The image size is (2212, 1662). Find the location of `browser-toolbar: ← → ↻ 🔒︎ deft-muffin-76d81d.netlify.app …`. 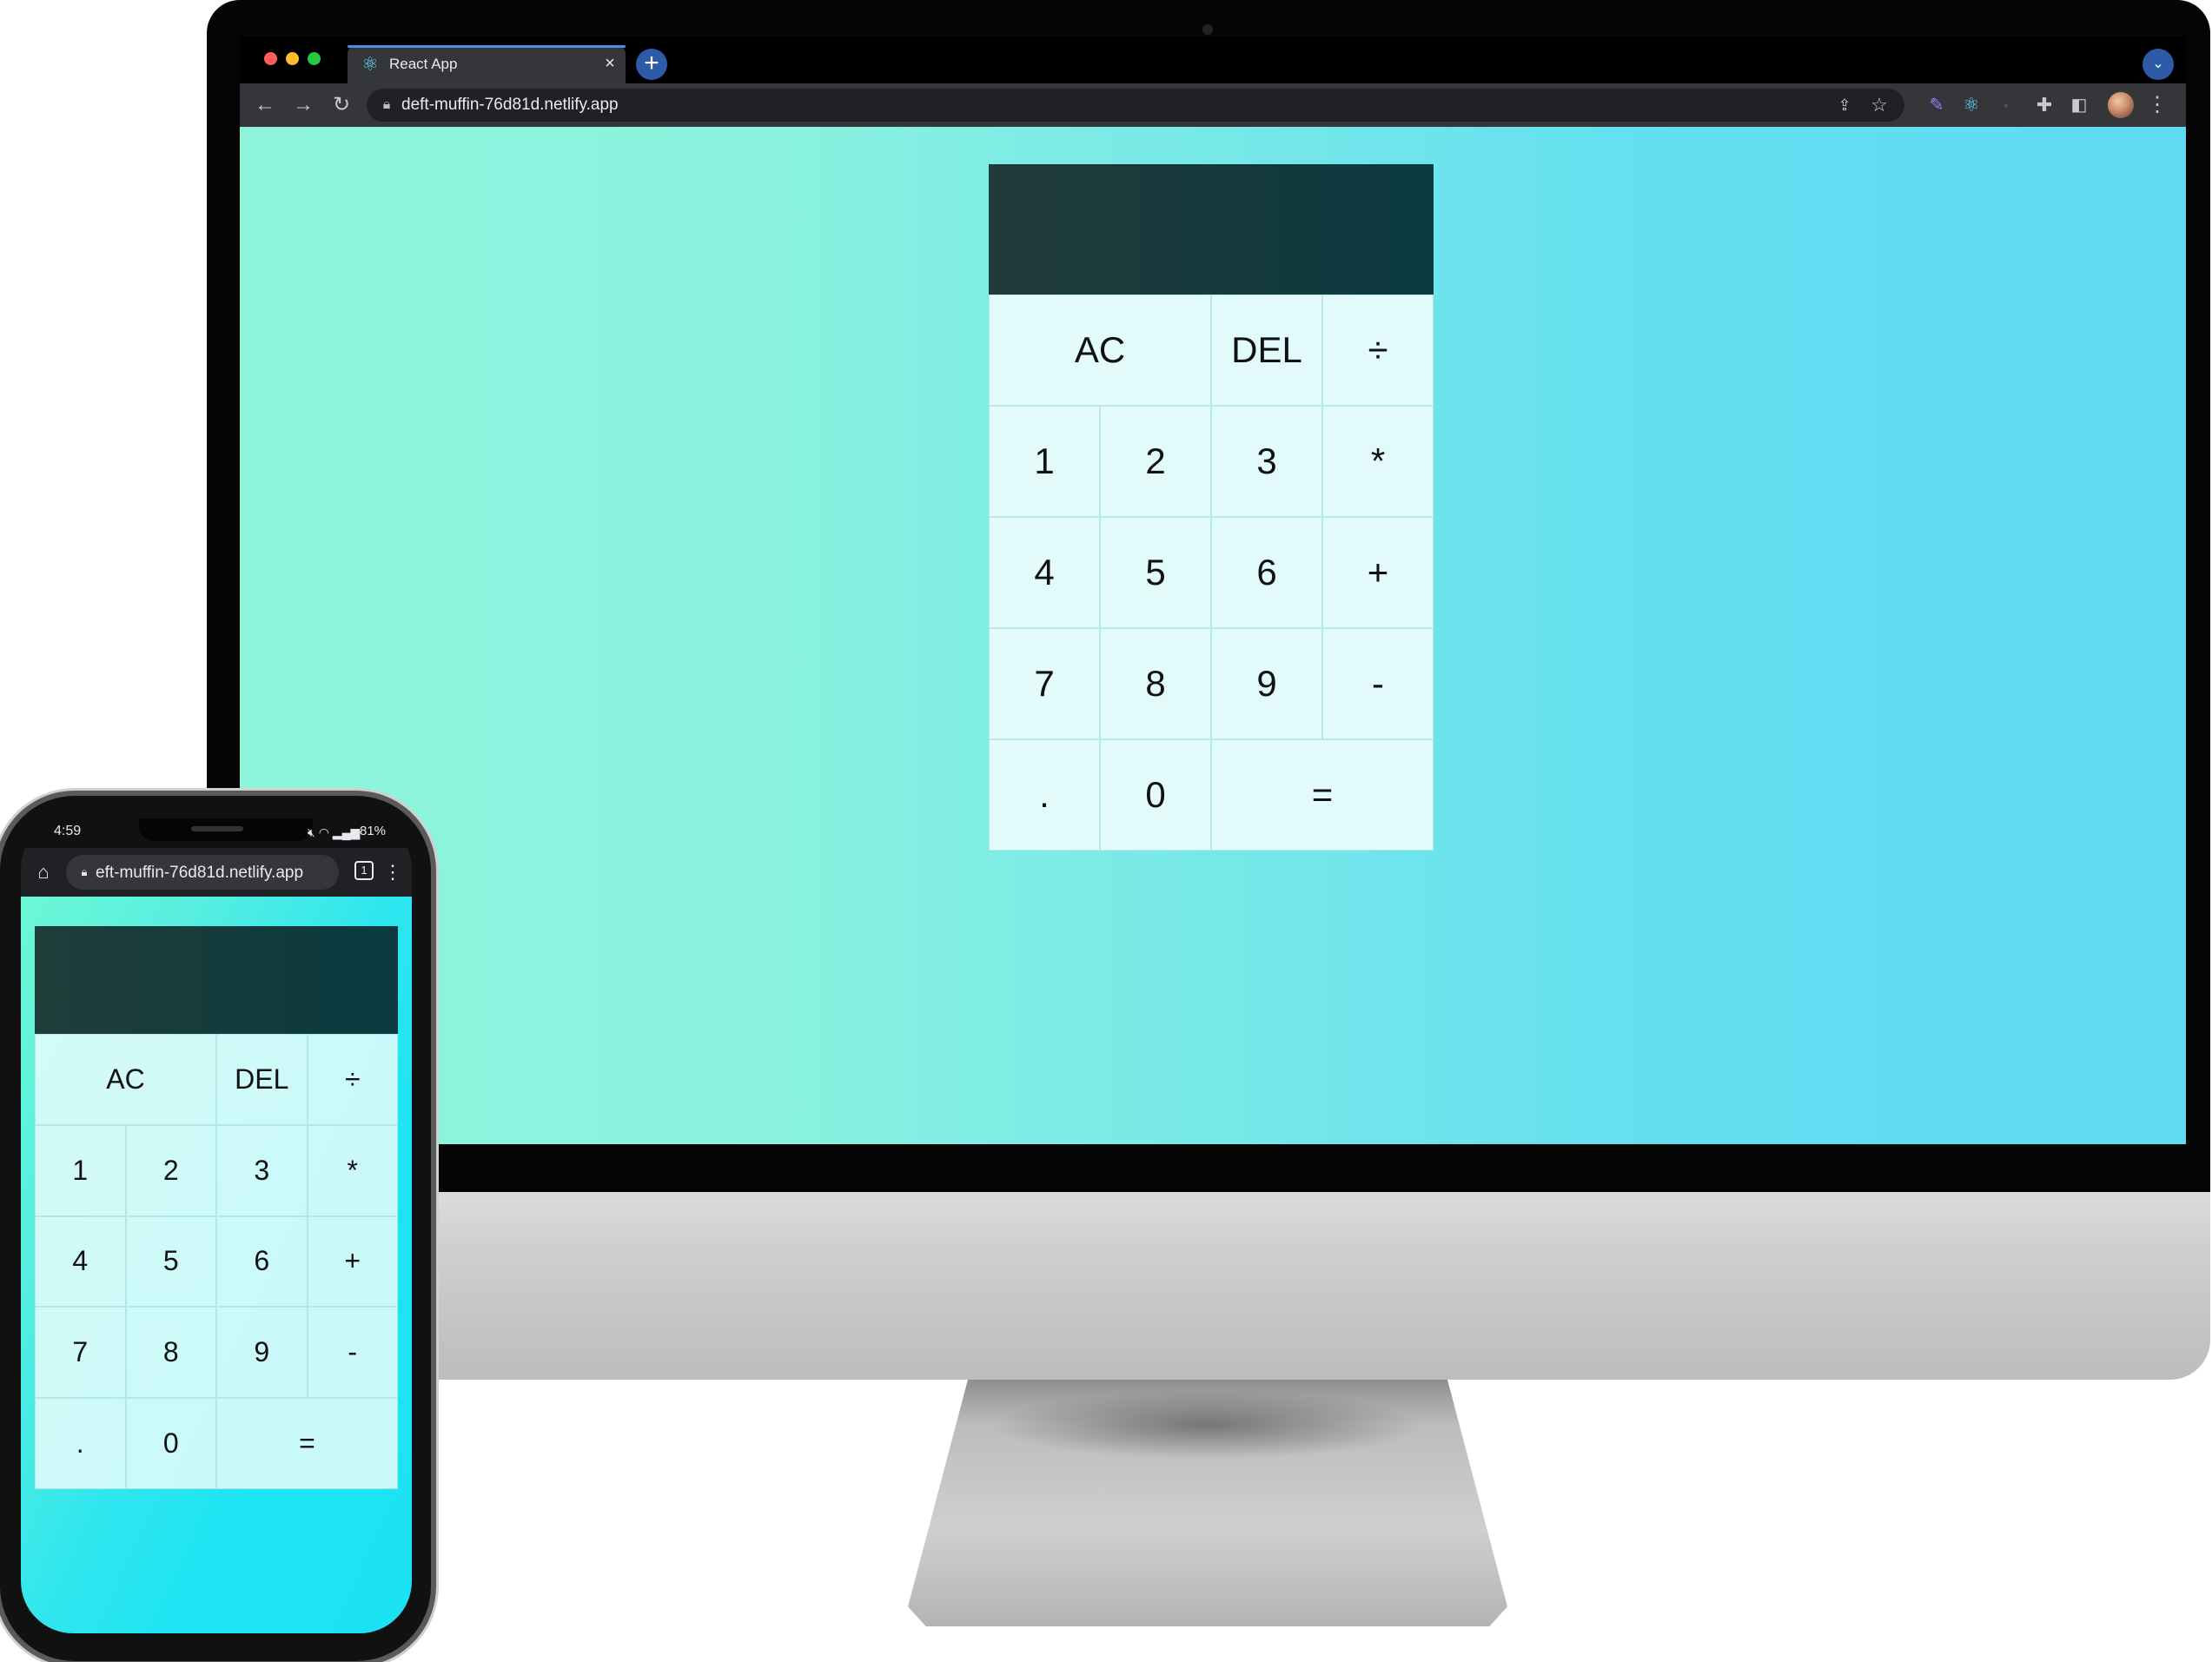

browser-toolbar: ← → ↻ 🔒︎ deft-muffin-76d81d.netlify.app … is located at coordinates (1213, 105).